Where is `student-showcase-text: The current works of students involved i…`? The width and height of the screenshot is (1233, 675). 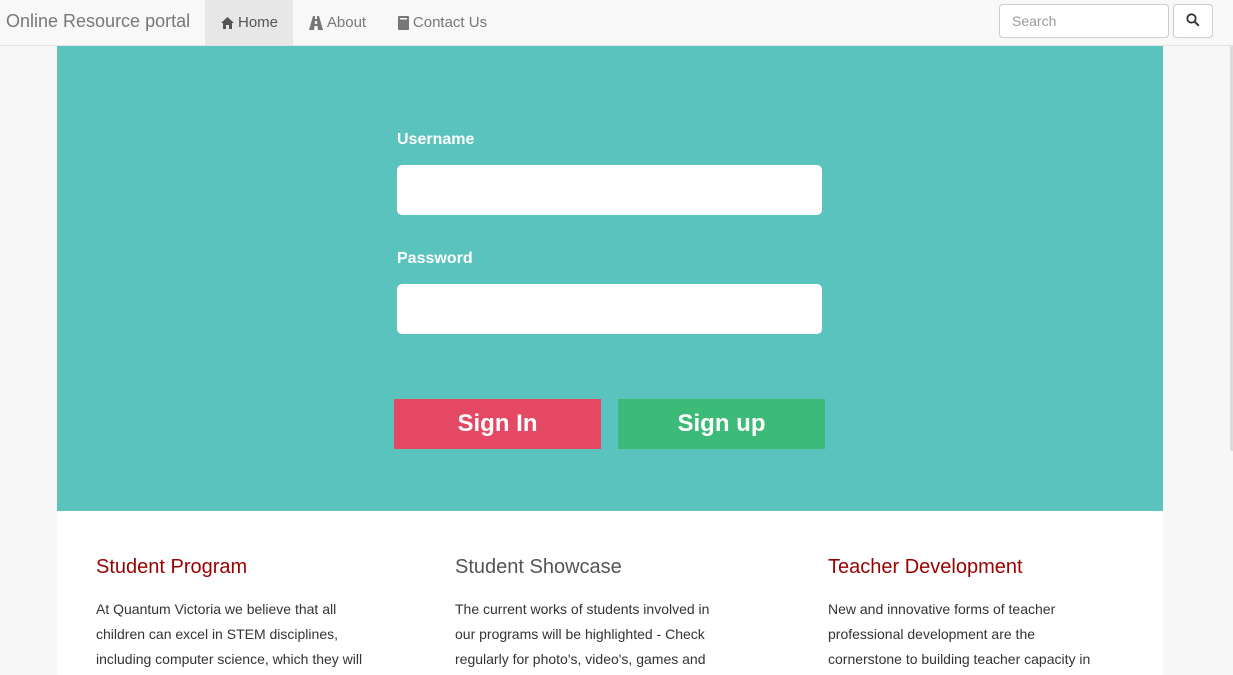 student-showcase-text: The current works of students involved i… is located at coordinates (582, 634).